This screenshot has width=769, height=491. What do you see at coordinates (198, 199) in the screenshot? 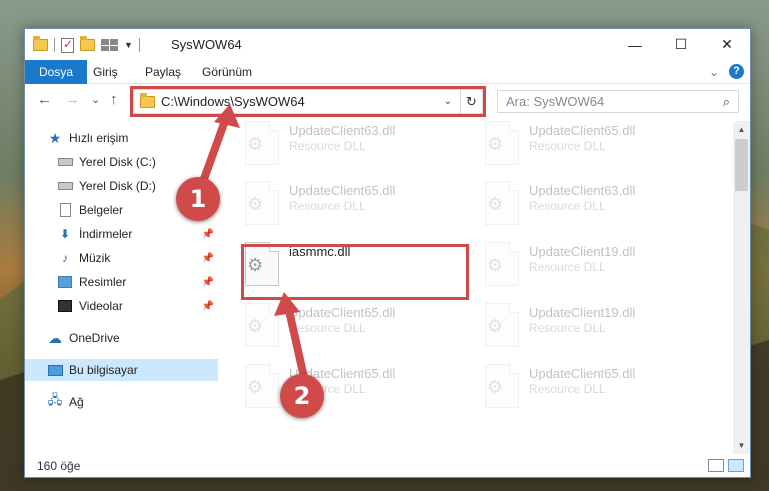
I see `callout-number-1: 1` at bounding box center [198, 199].